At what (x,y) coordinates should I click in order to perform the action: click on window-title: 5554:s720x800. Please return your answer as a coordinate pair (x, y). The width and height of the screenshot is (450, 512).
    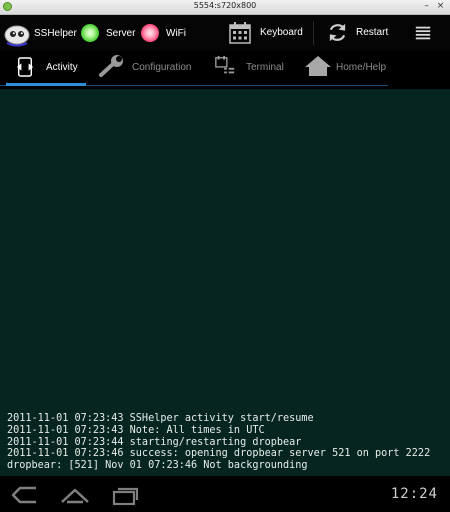
    Looking at the image, I should click on (225, 5).